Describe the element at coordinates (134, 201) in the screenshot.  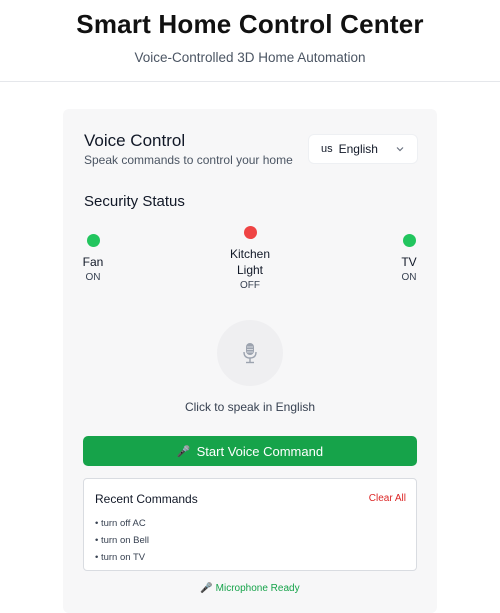
I see `security-status-title: Security Status` at that location.